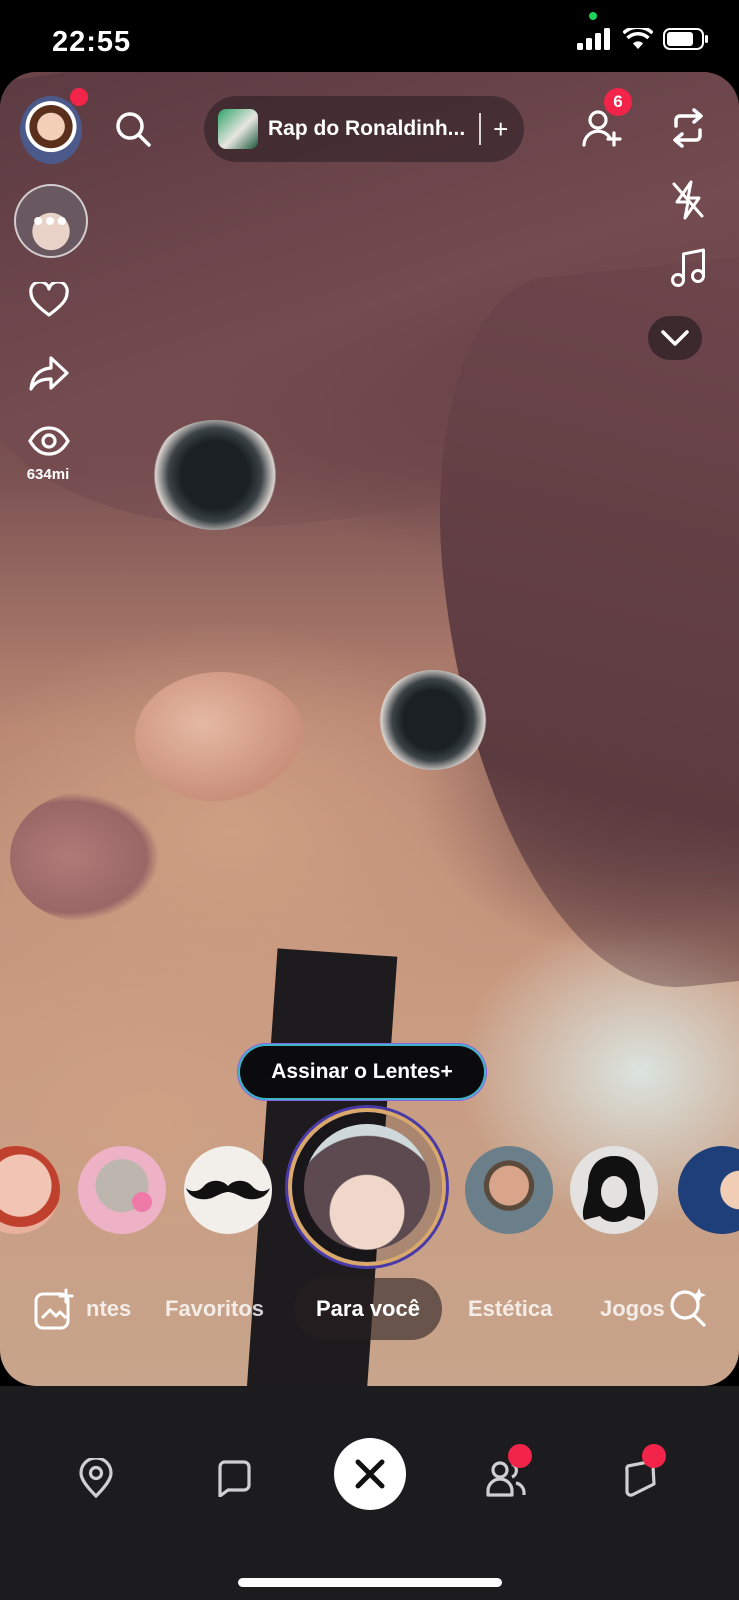 This screenshot has width=739, height=1600. I want to click on favorite-lens-button, so click(49, 301).